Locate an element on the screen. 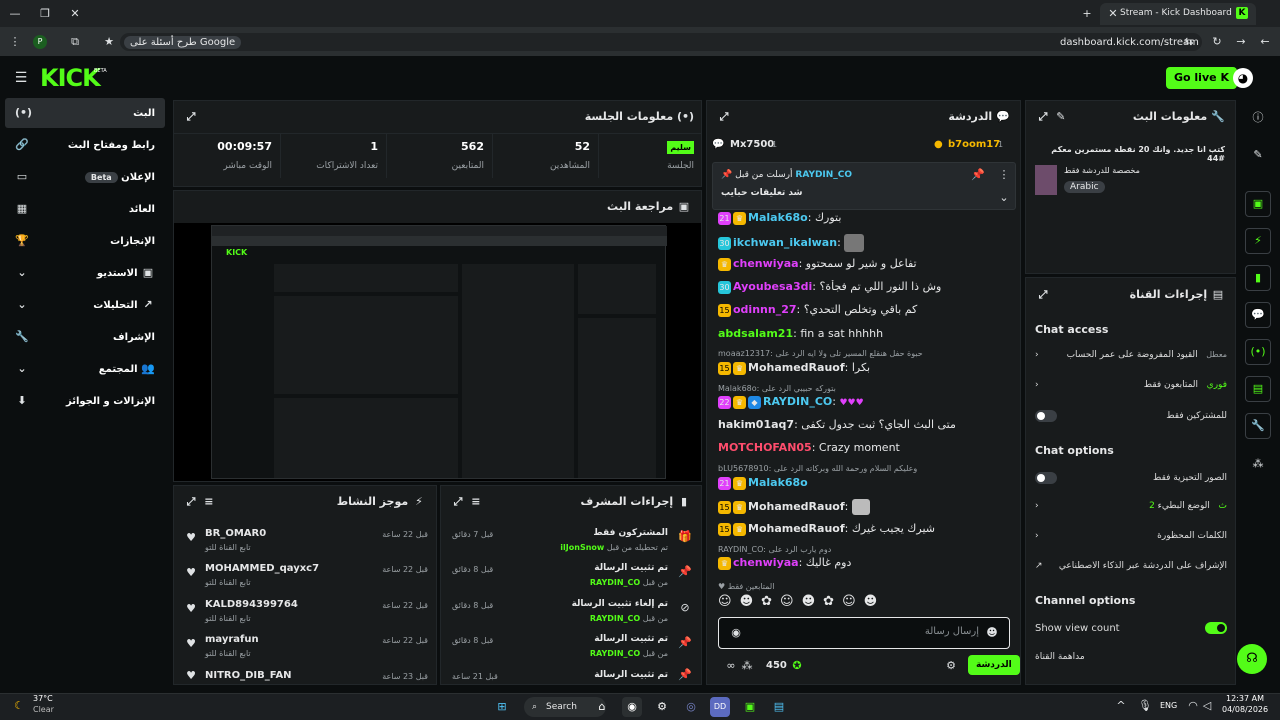  more-options-icon: ⋮ is located at coordinates (1004, 175).